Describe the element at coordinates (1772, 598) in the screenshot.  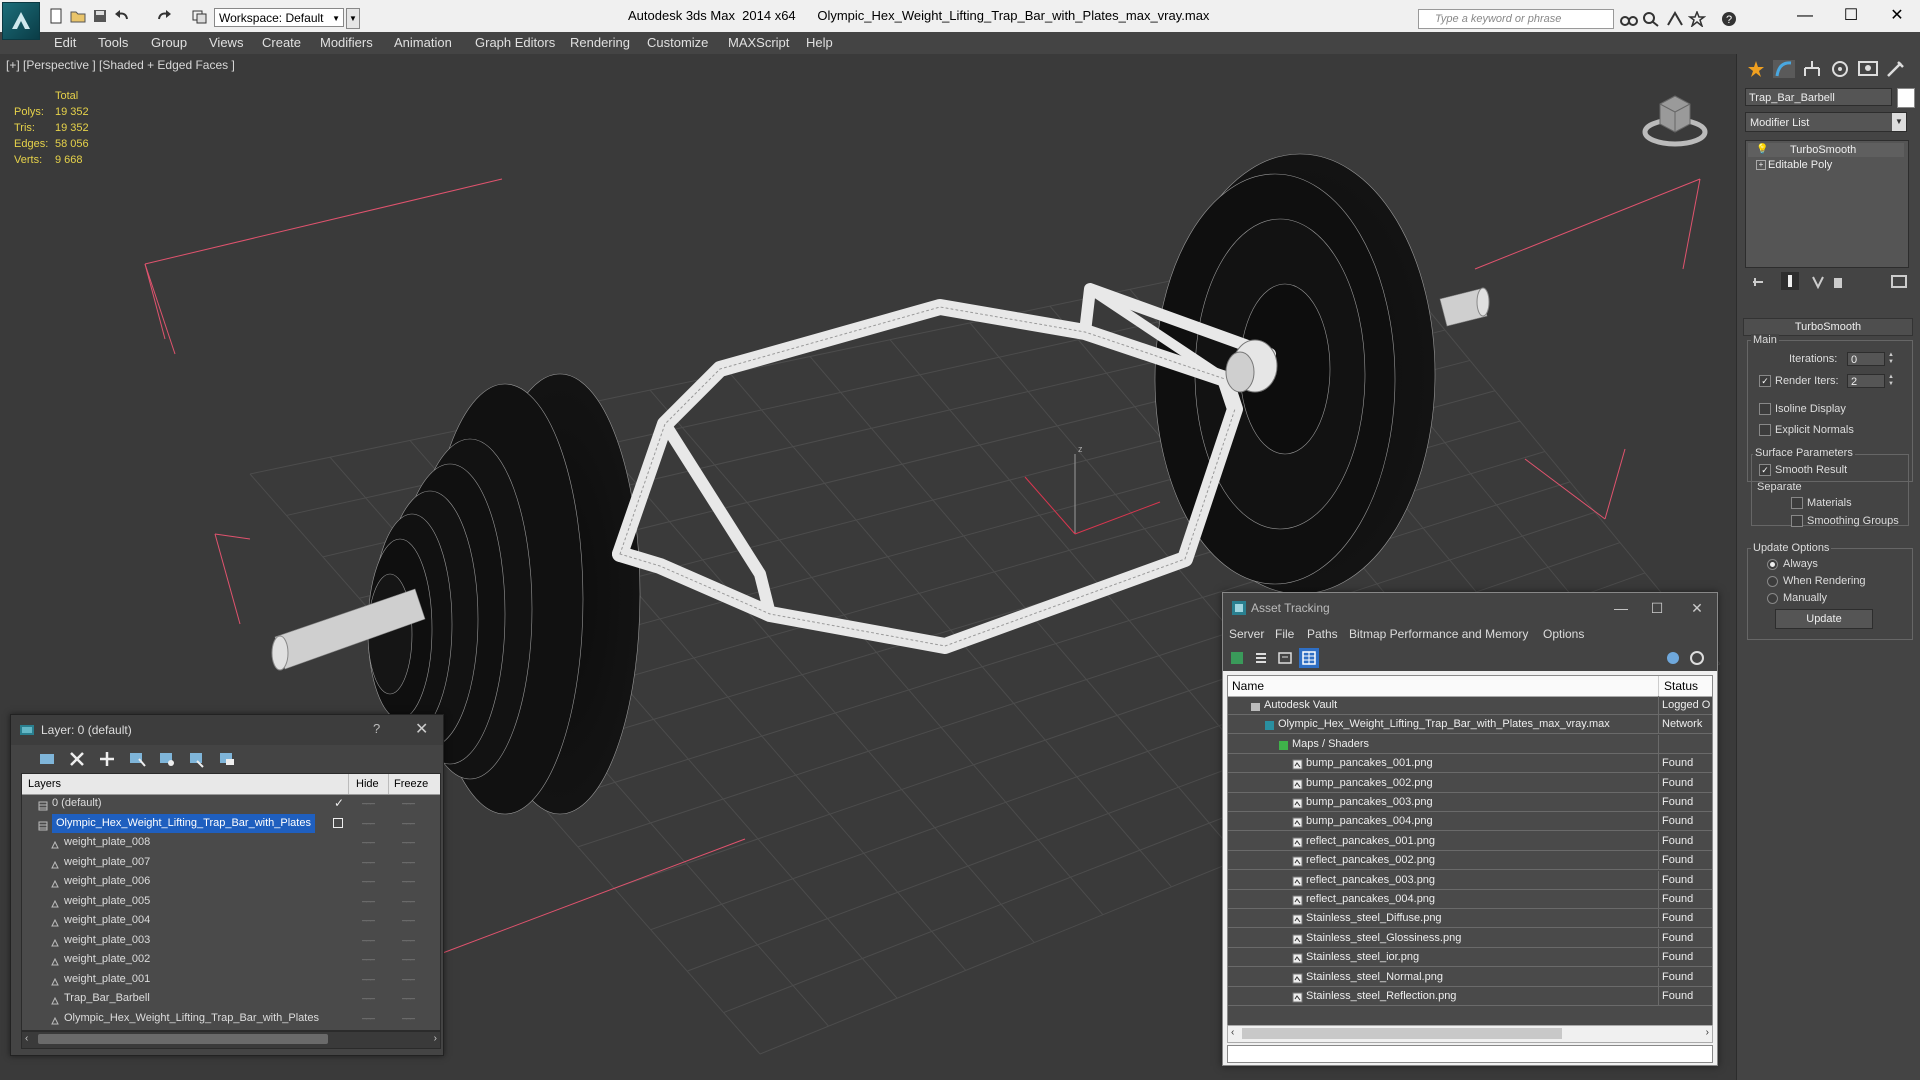
I see `manually-radio` at that location.